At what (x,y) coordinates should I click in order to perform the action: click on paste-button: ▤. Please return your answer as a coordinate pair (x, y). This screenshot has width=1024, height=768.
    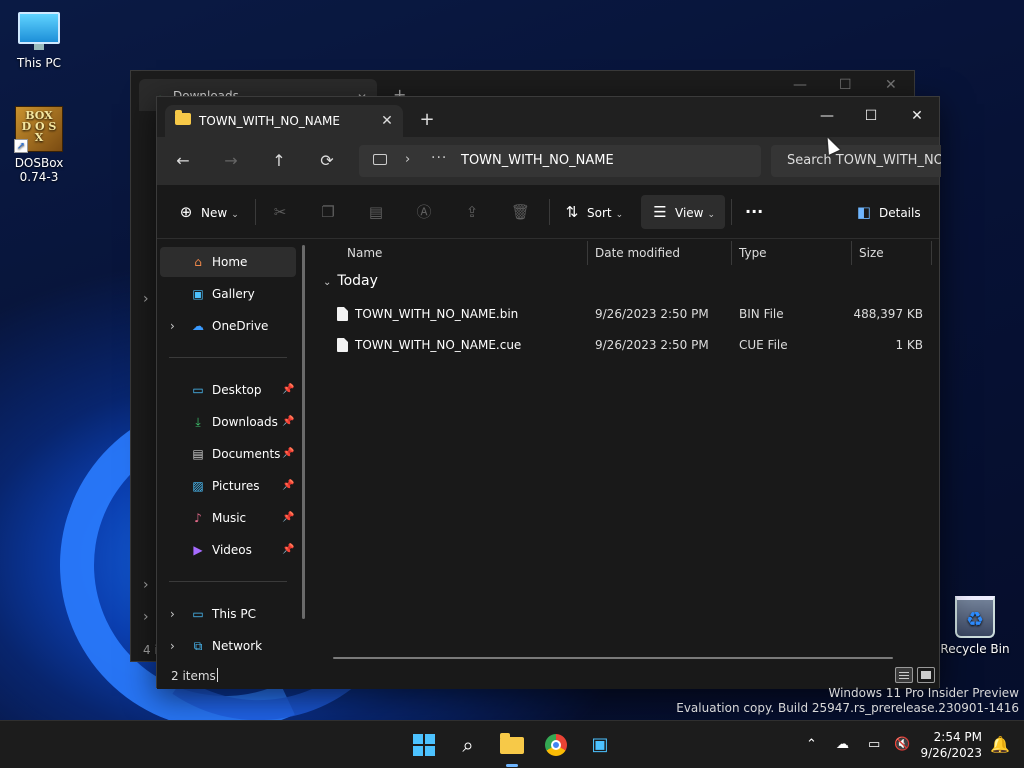
    Looking at the image, I should click on (379, 212).